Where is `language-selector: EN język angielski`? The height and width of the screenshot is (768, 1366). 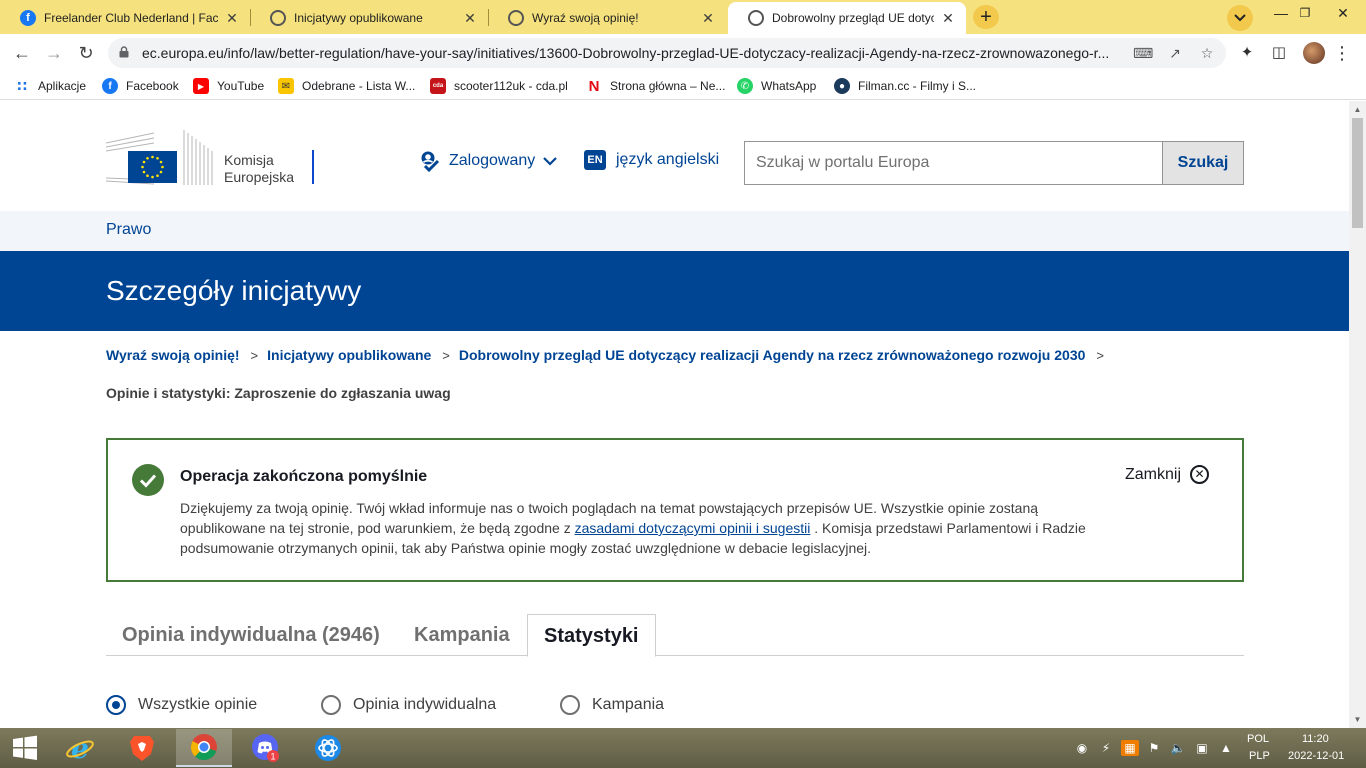 language-selector: EN język angielski is located at coordinates (651, 160).